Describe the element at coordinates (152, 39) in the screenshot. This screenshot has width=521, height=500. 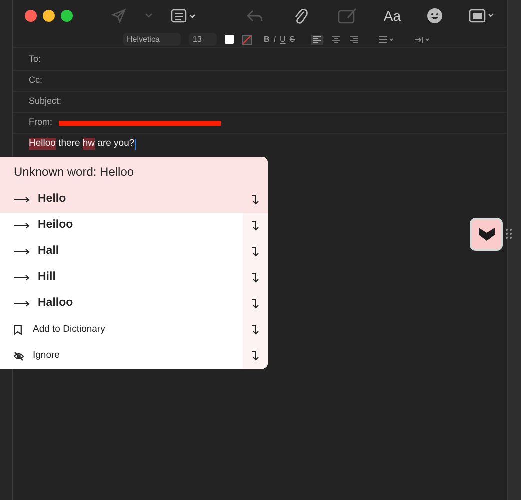
I see `font-select: Helvetica` at that location.